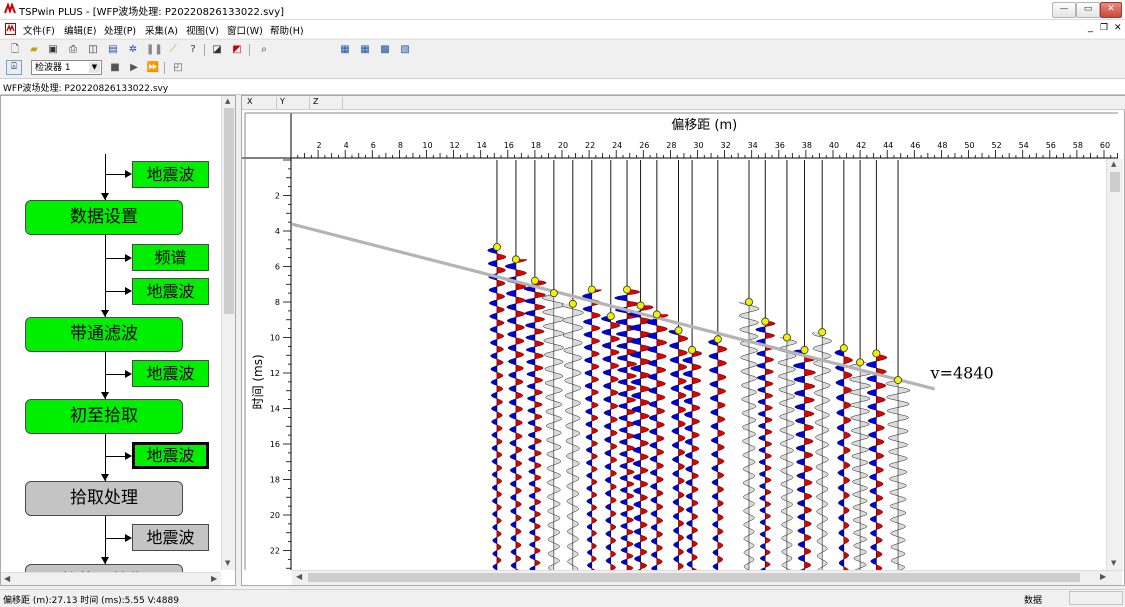 Image resolution: width=1125 pixels, height=607 pixels. What do you see at coordinates (704, 125) in the screenshot?
I see `x-axis-label: 偏移距 (m)` at bounding box center [704, 125].